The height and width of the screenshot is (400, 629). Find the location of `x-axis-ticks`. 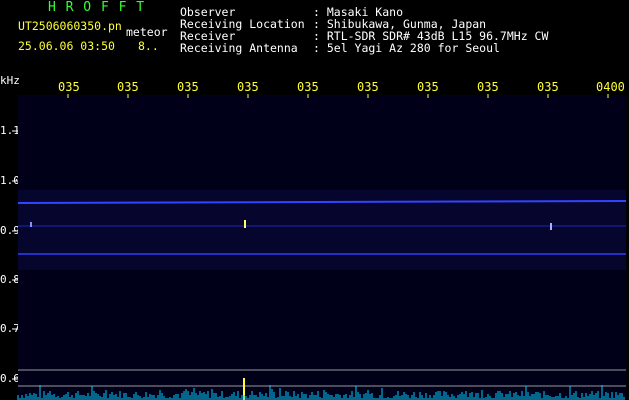

x-axis-ticks is located at coordinates (338, 96).